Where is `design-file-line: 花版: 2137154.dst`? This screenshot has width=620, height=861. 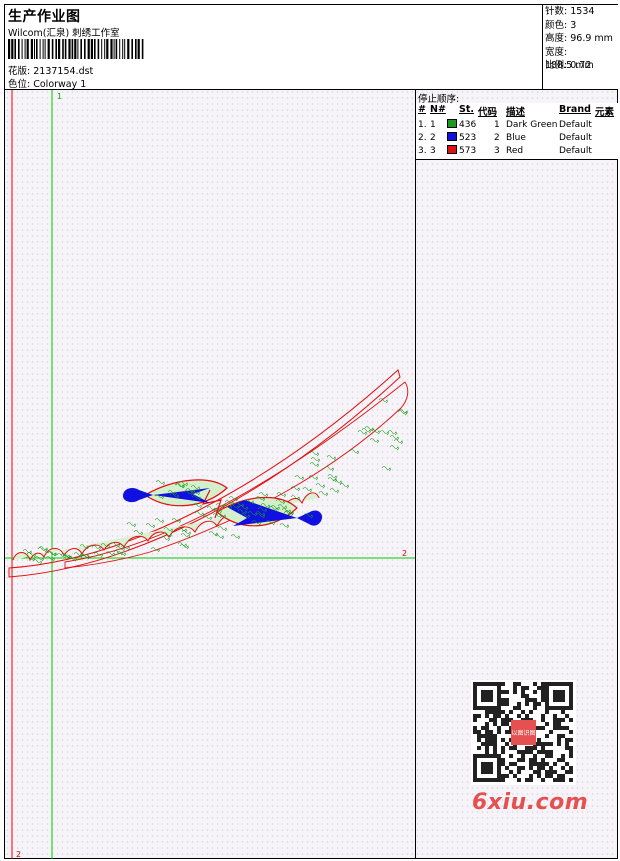
design-file-line: 花版: 2137154.dst is located at coordinates (50, 70).